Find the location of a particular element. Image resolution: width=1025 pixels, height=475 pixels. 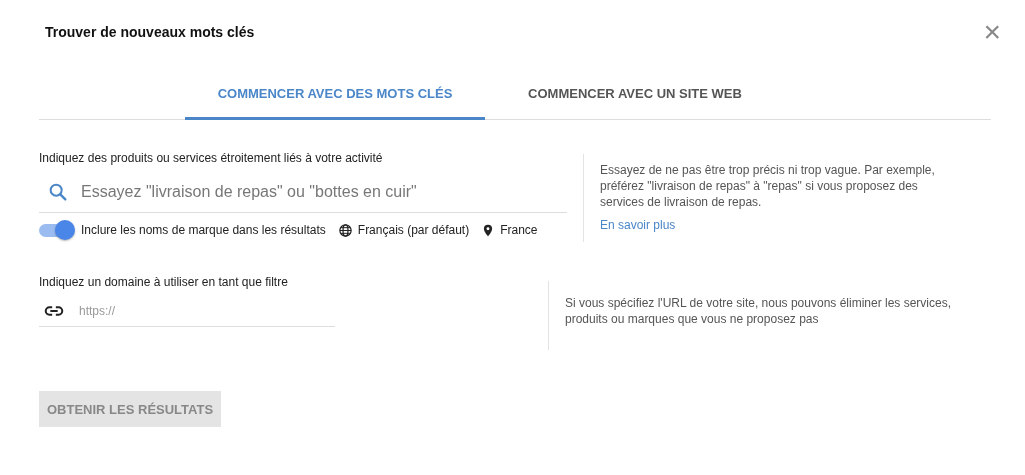

location-selector: France is located at coordinates (519, 230).